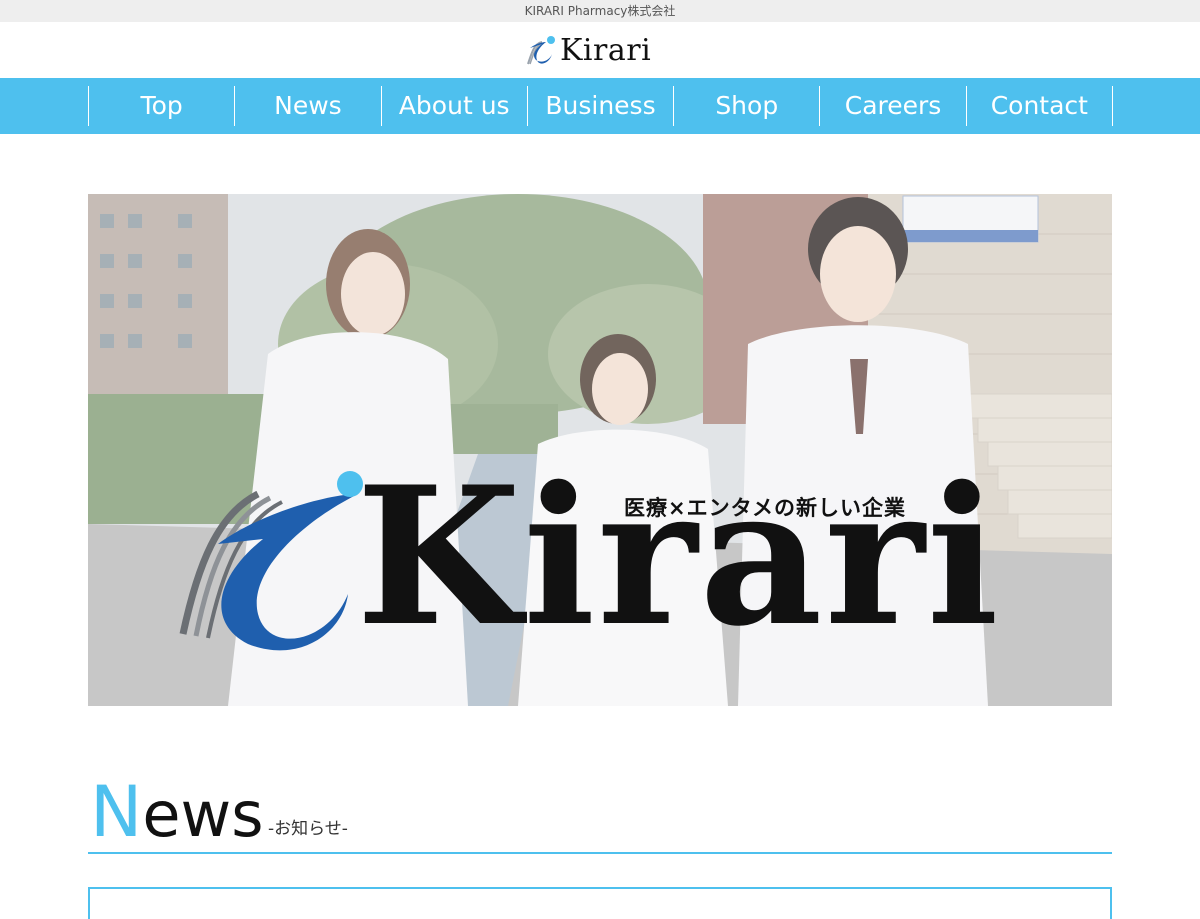  What do you see at coordinates (600, 812) in the screenshot?
I see `news-section-header: News -お知らせ-` at bounding box center [600, 812].